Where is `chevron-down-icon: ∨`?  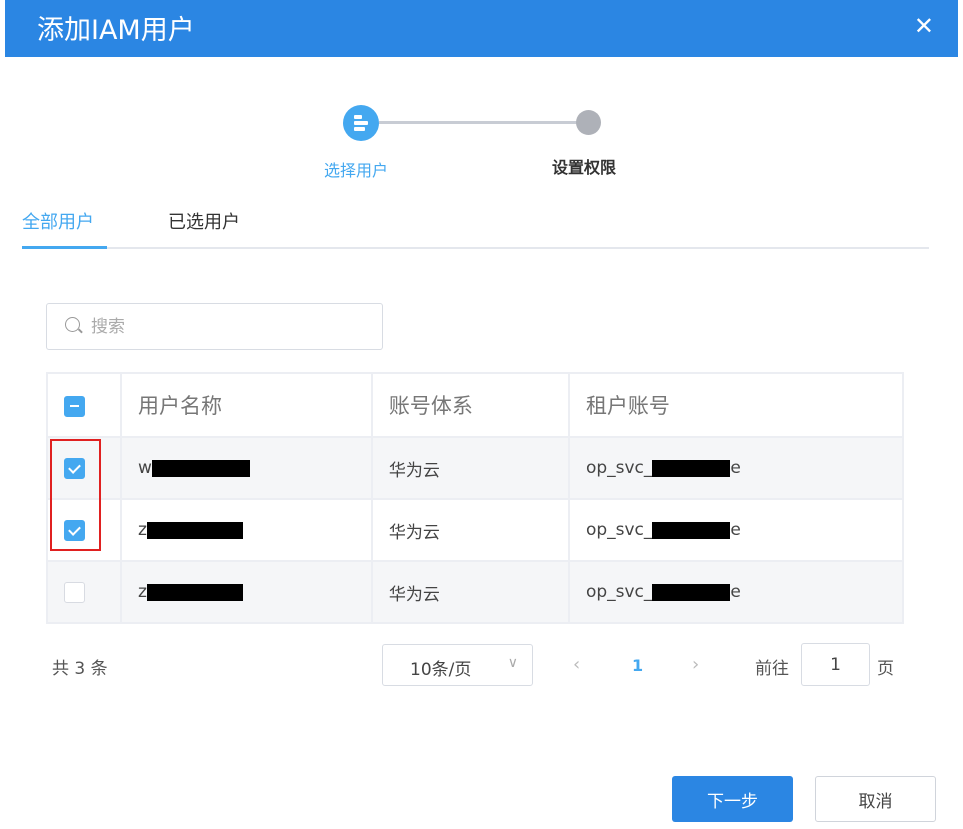 chevron-down-icon: ∨ is located at coordinates (512, 663).